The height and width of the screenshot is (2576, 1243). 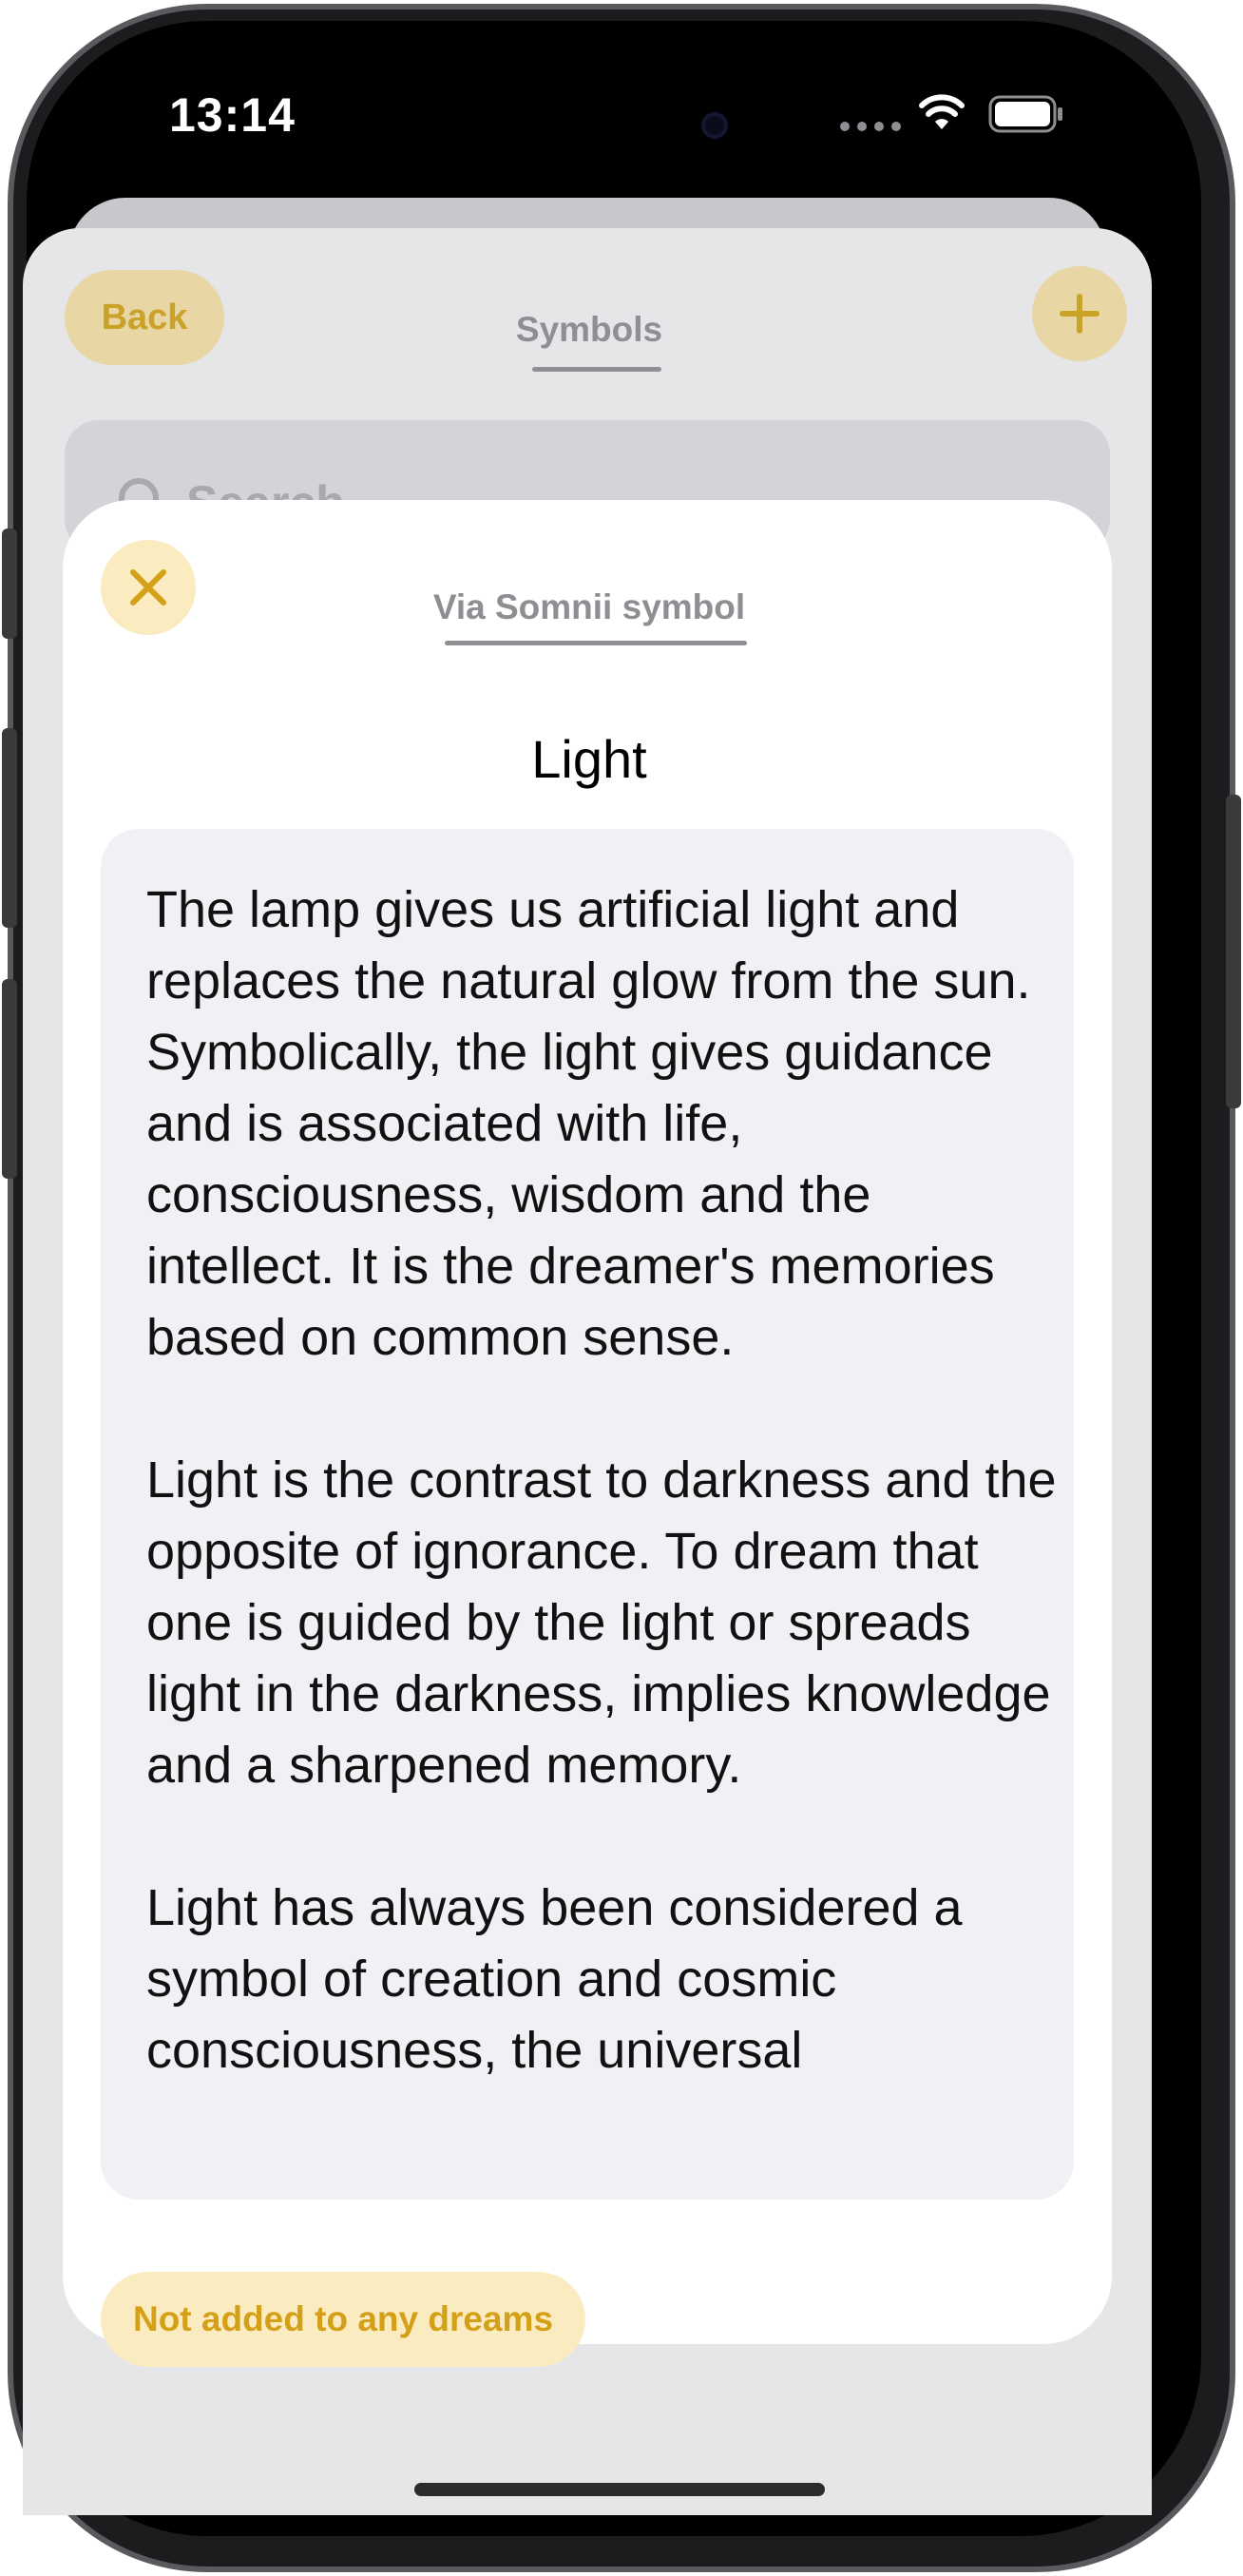 I want to click on add-button, so click(x=1079, y=314).